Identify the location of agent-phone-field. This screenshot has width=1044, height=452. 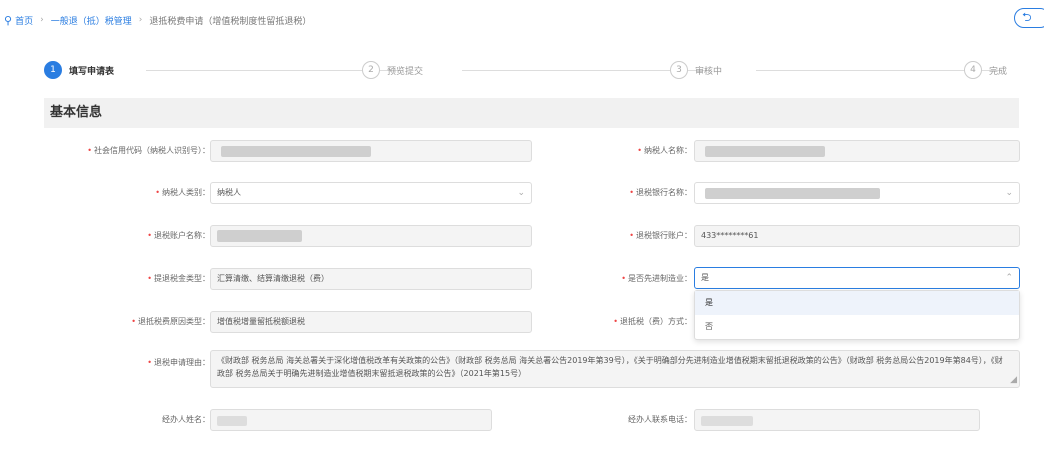
(837, 420).